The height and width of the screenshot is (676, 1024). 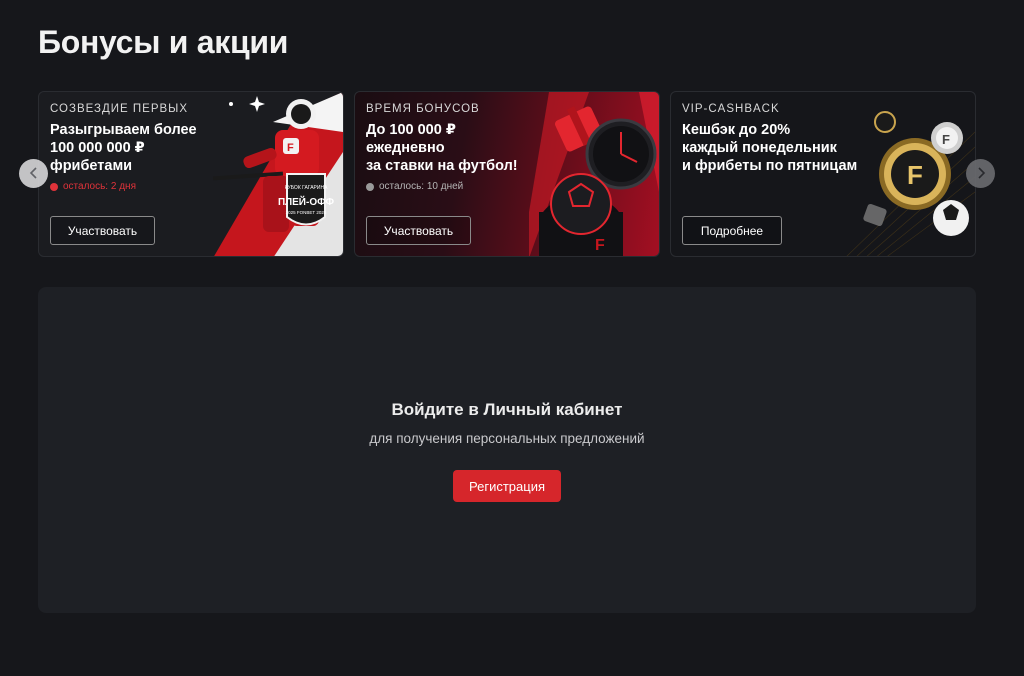 What do you see at coordinates (99, 186) in the screenshot?
I see `promo-timer-text: осталось: 2 дня` at bounding box center [99, 186].